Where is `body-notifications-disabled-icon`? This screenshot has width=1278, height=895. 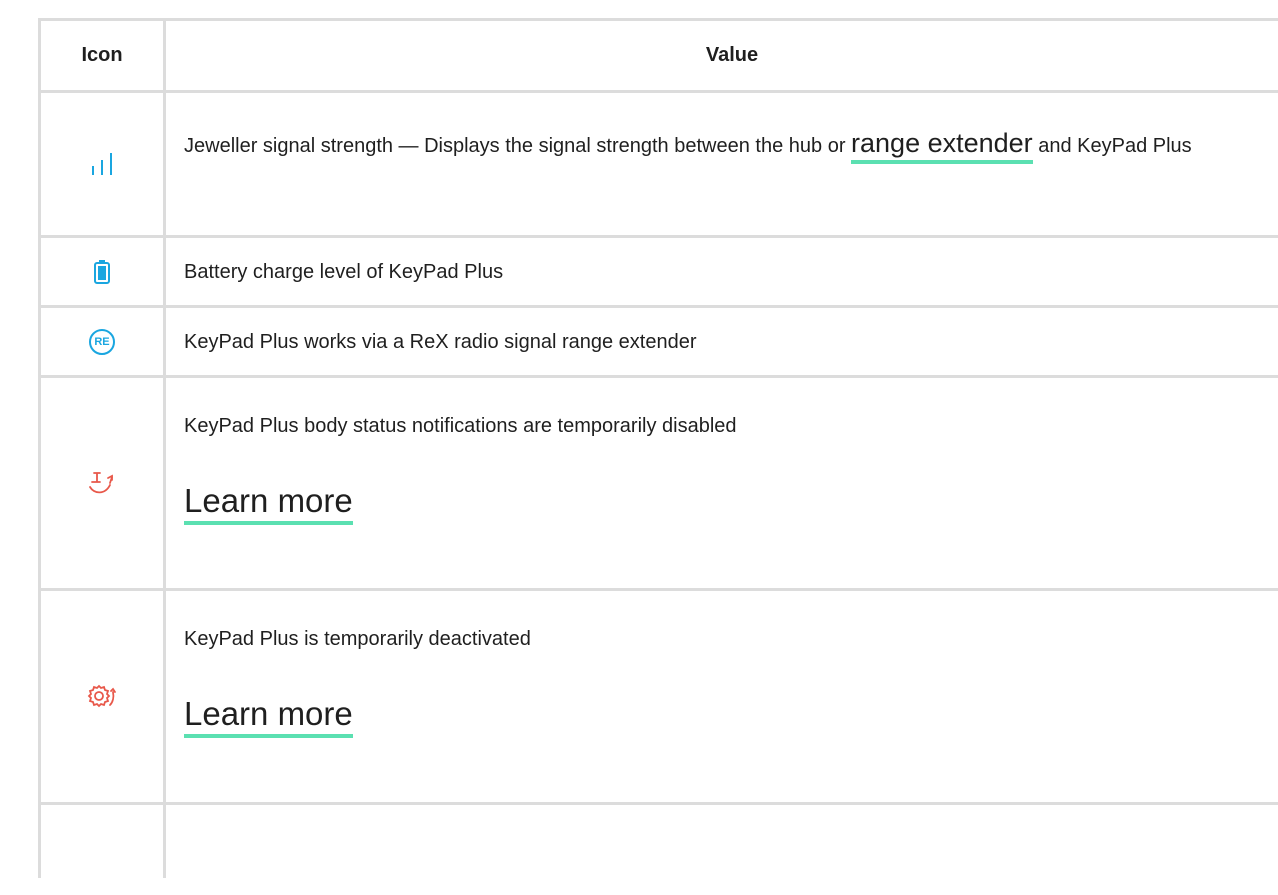 body-notifications-disabled-icon is located at coordinates (102, 483).